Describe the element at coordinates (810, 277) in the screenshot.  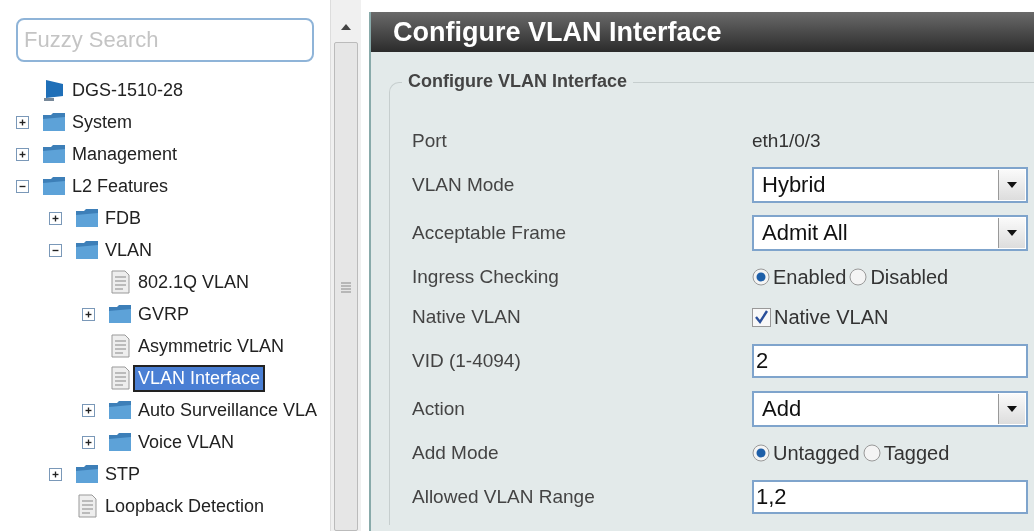
I see `radio-label: Enabled` at that location.